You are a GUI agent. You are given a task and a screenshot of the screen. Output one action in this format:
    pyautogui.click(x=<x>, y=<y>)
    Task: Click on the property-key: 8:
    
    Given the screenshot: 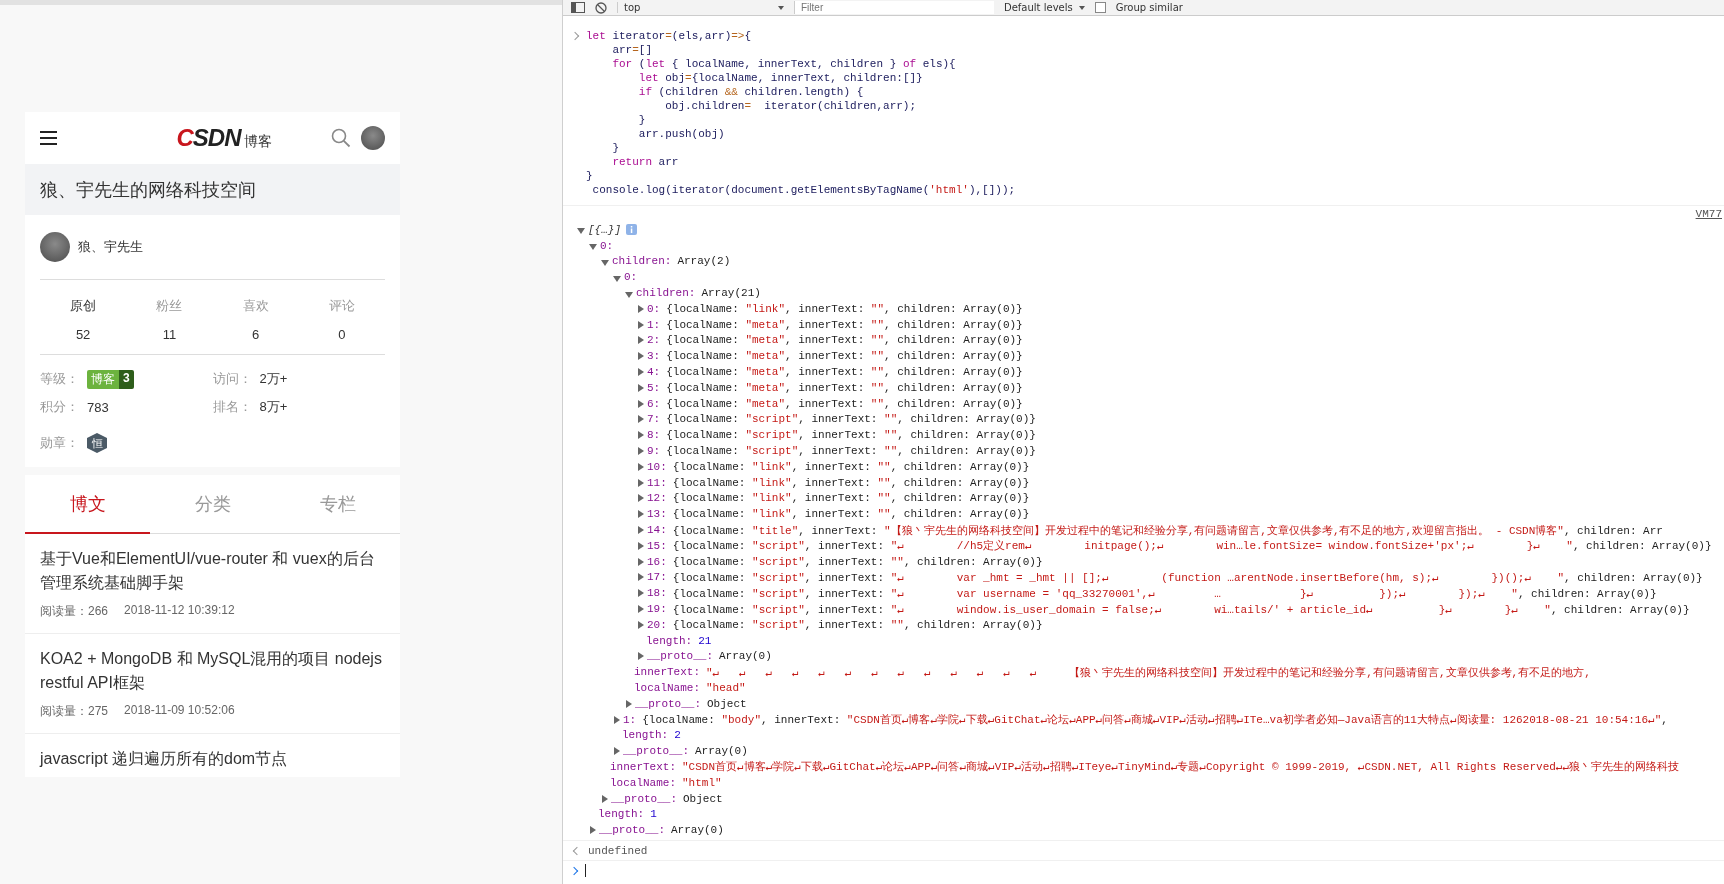 What is the action you would take?
    pyautogui.click(x=654, y=435)
    